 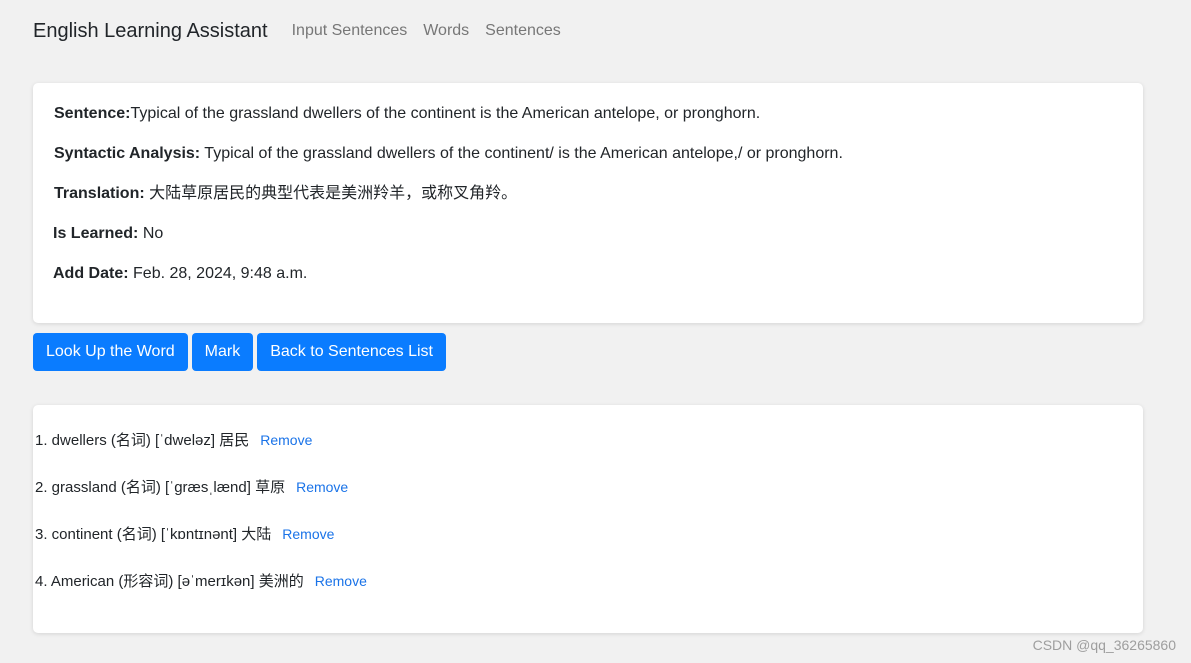 I want to click on translation-field: Translation: 大陆草原居民的典型代表是美洲羚羊，或称叉角羚。, so click(x=285, y=194).